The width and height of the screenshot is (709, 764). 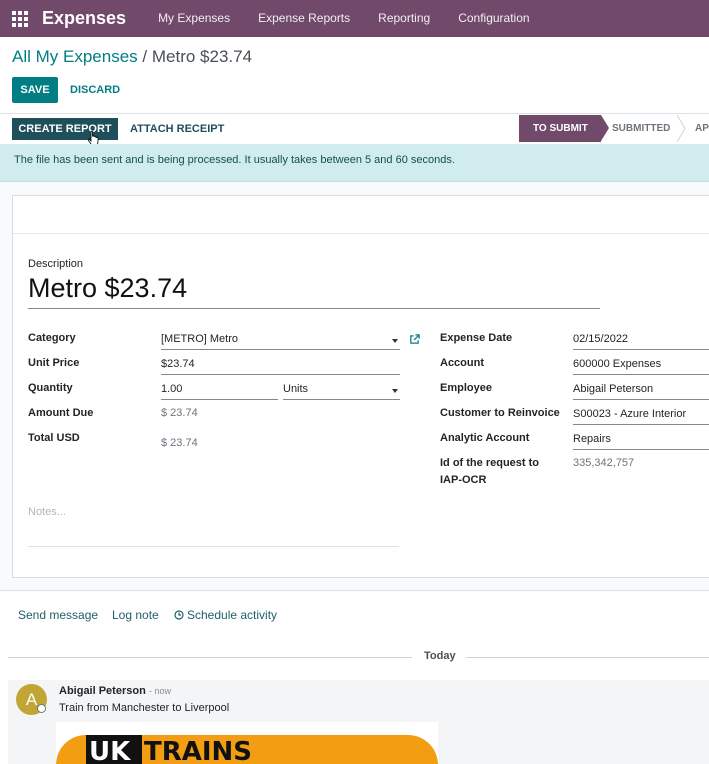 I want to click on quantity-underline, so click(x=219, y=399).